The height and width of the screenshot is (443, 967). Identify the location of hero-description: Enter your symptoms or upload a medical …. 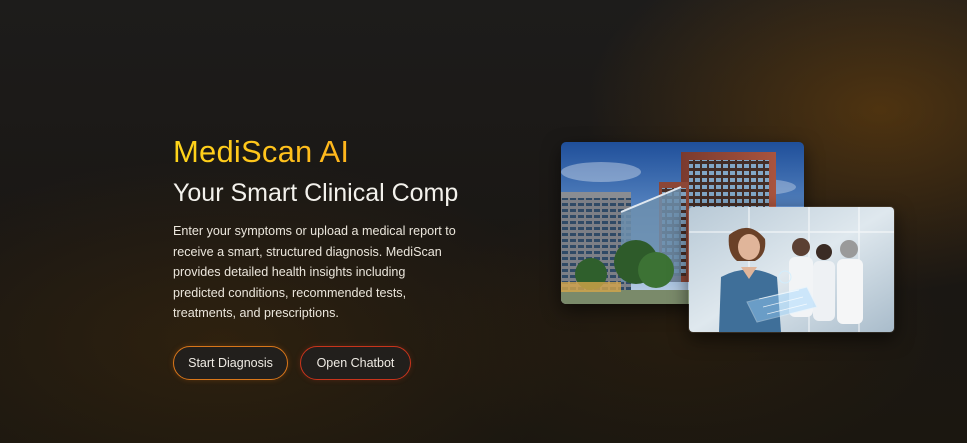
(314, 272).